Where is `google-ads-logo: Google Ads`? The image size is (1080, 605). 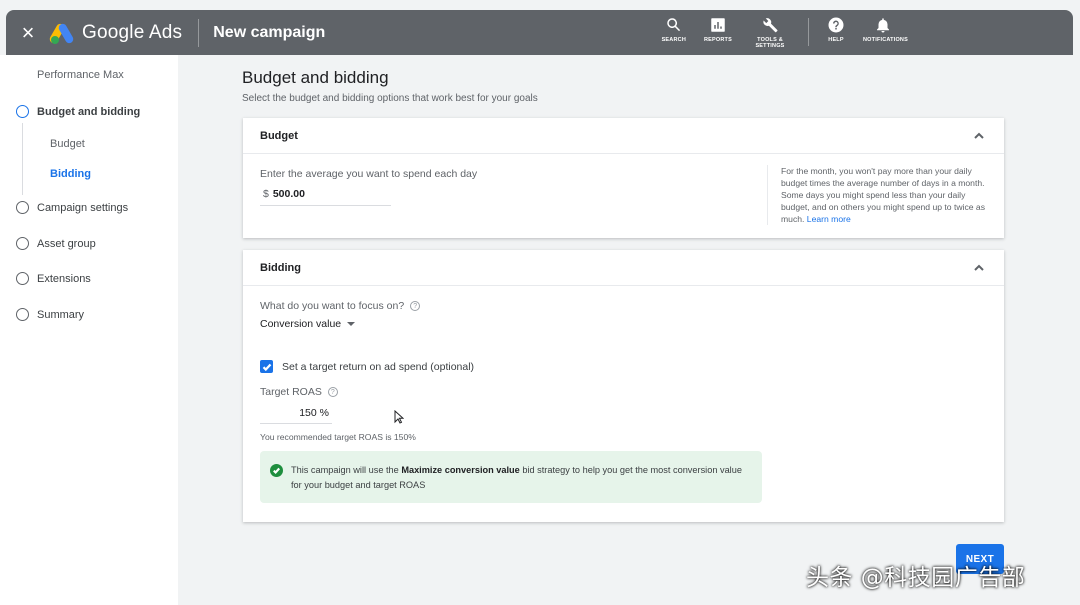 google-ads-logo: Google Ads is located at coordinates (115, 33).